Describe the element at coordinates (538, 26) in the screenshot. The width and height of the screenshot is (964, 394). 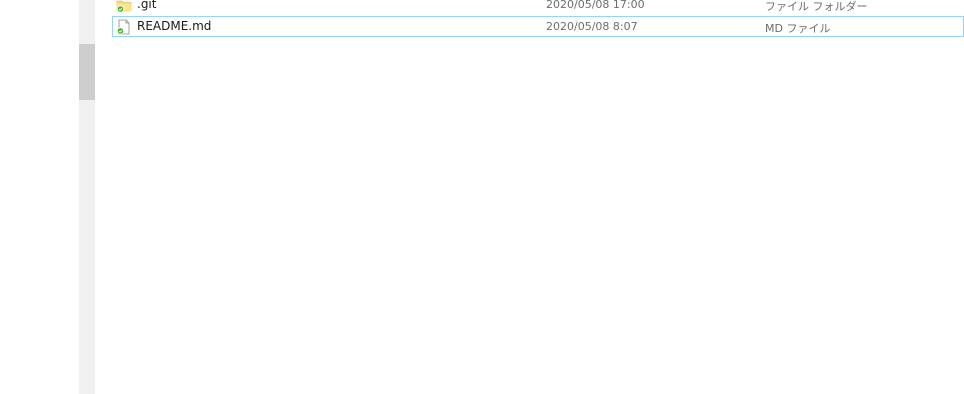
I see `file-row-readme: README.md 2020/05/08 8:07 MD ファイル` at that location.